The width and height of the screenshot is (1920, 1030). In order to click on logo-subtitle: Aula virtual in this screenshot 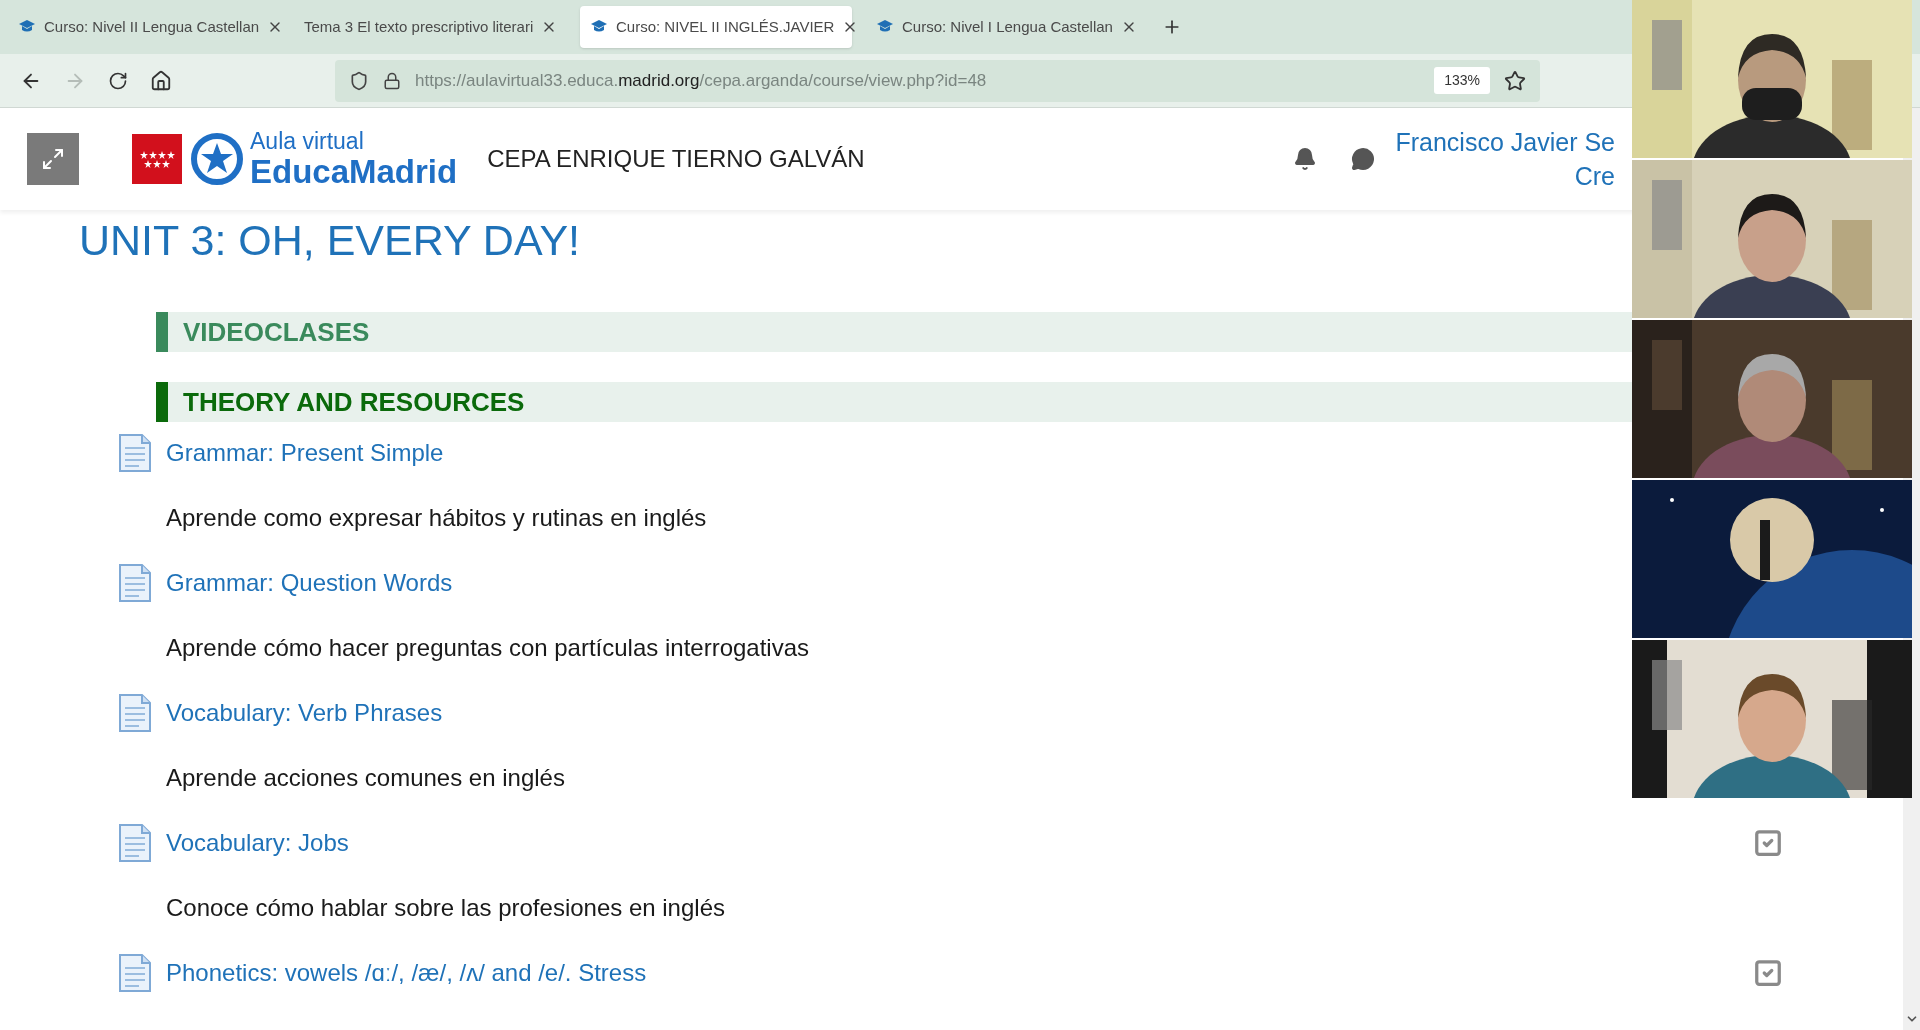, I will do `click(307, 141)`.